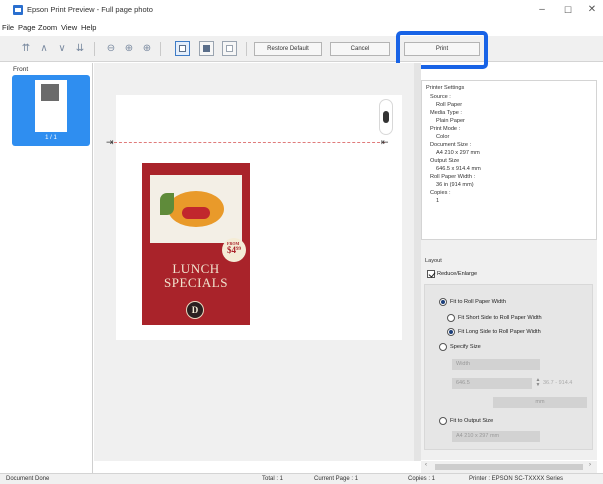 The height and width of the screenshot is (484, 603). I want to click on blank-page-icon, so click(229, 48).